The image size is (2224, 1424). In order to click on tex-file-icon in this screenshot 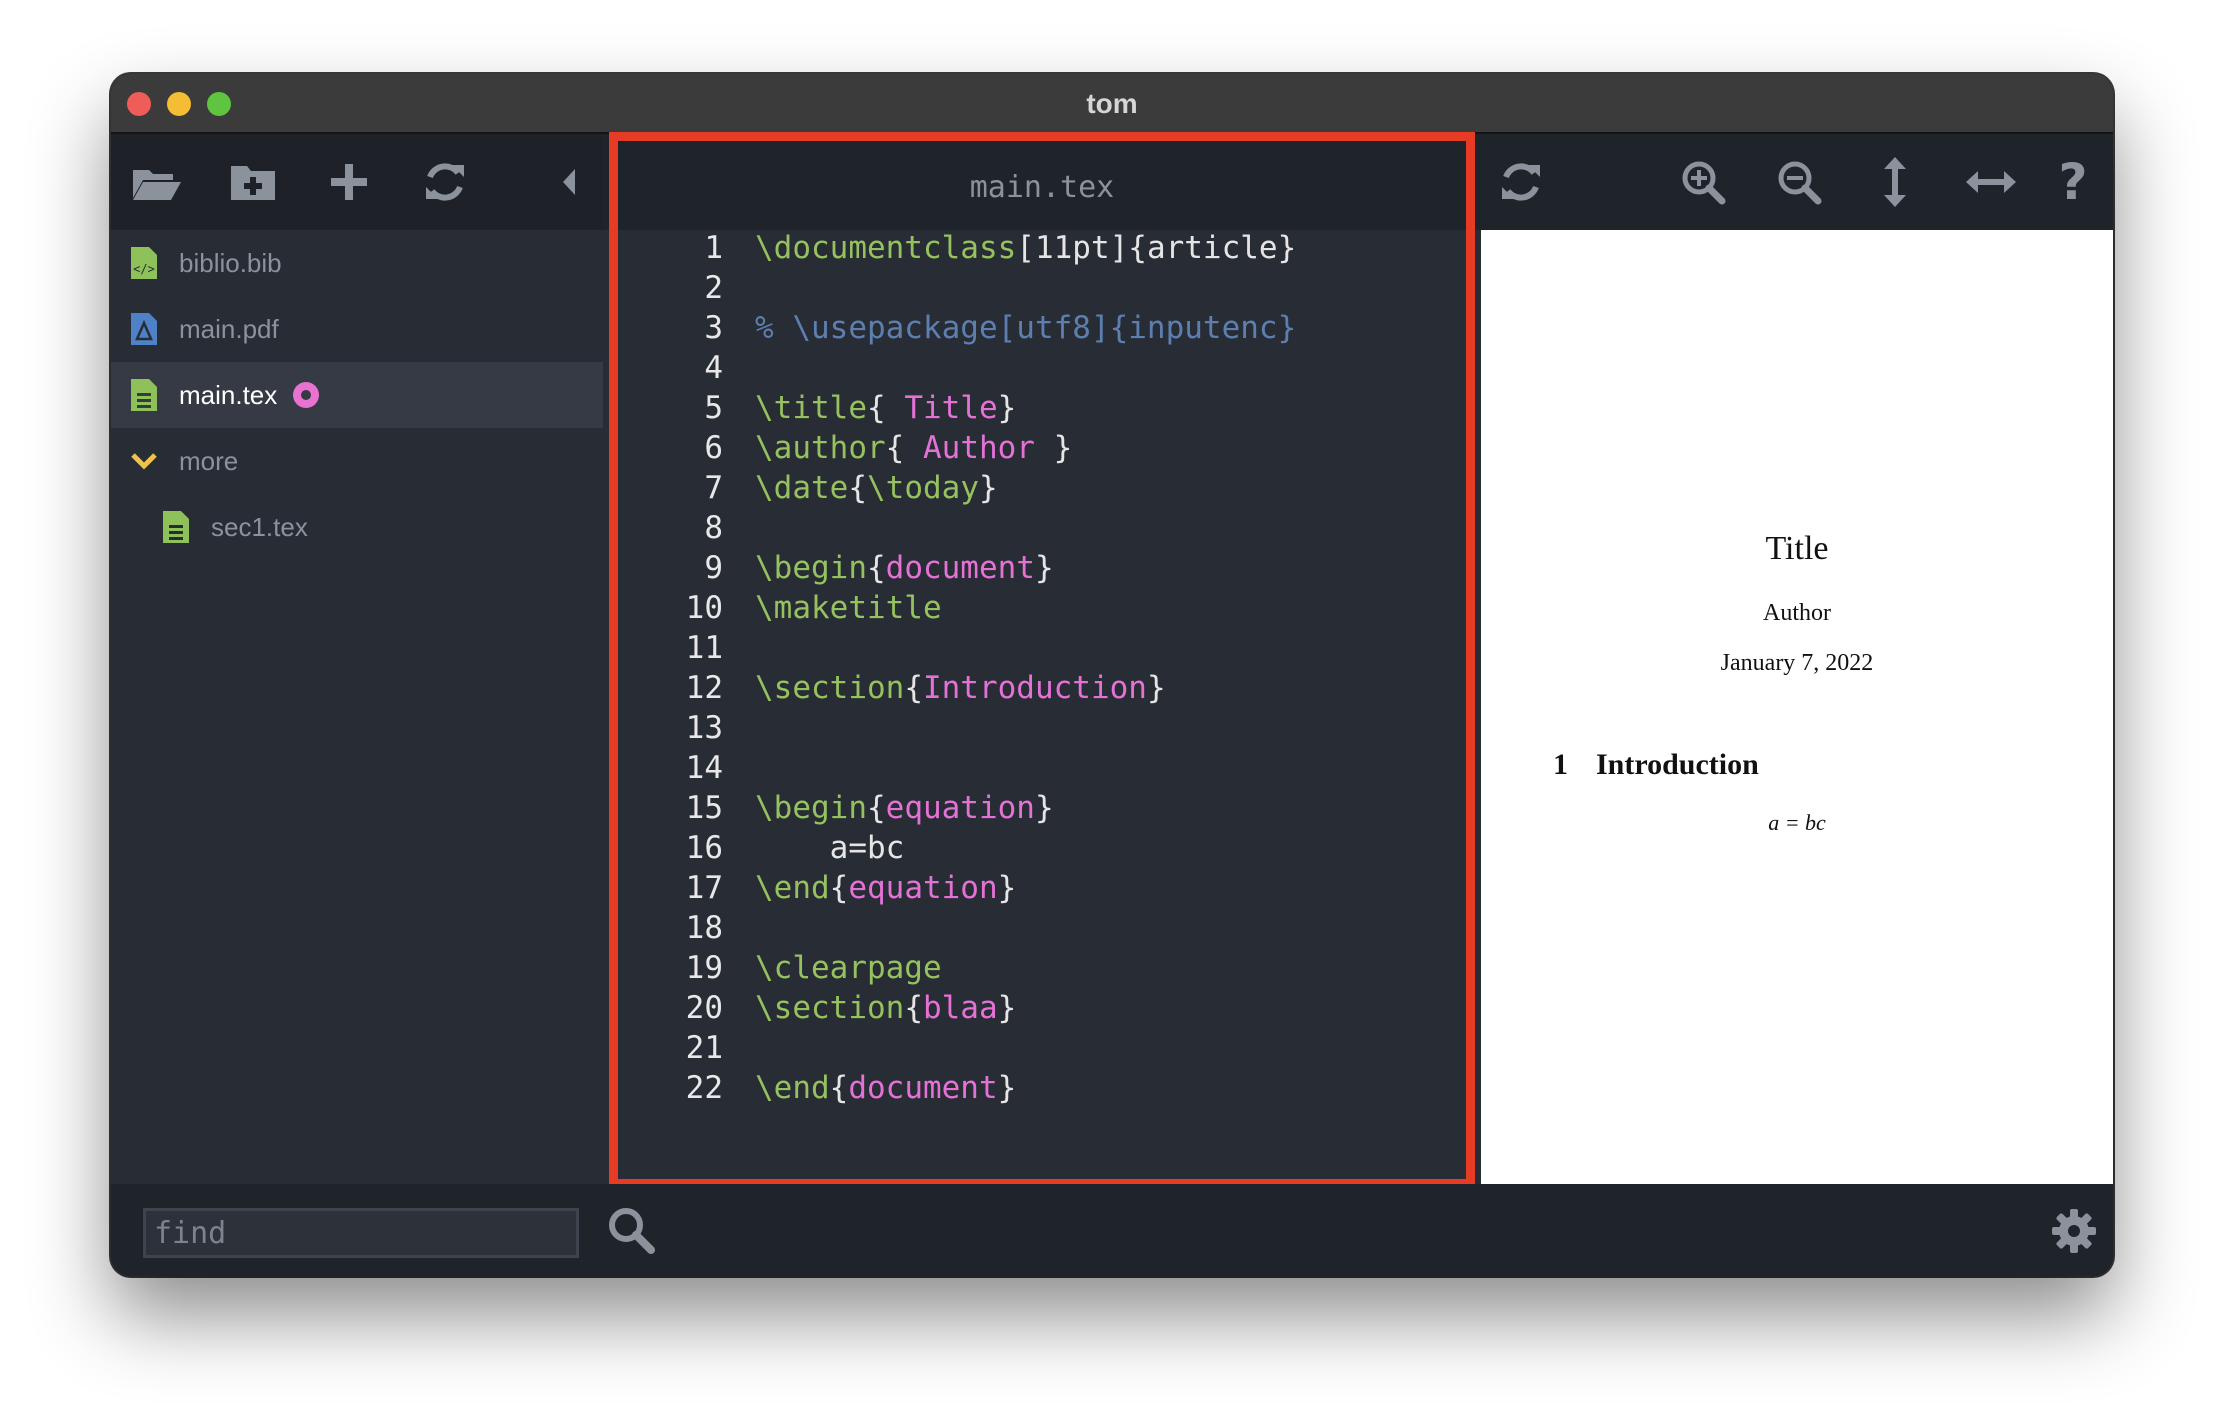, I will do `click(176, 527)`.